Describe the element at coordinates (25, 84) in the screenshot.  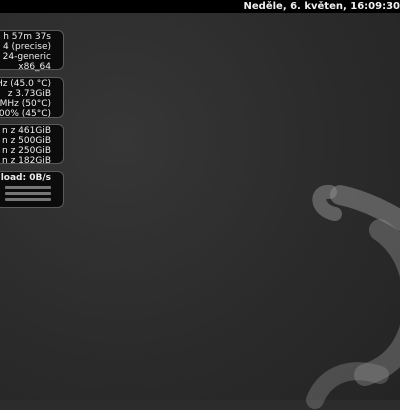
I see `cpu-text: Hz (45.0 °C)` at that location.